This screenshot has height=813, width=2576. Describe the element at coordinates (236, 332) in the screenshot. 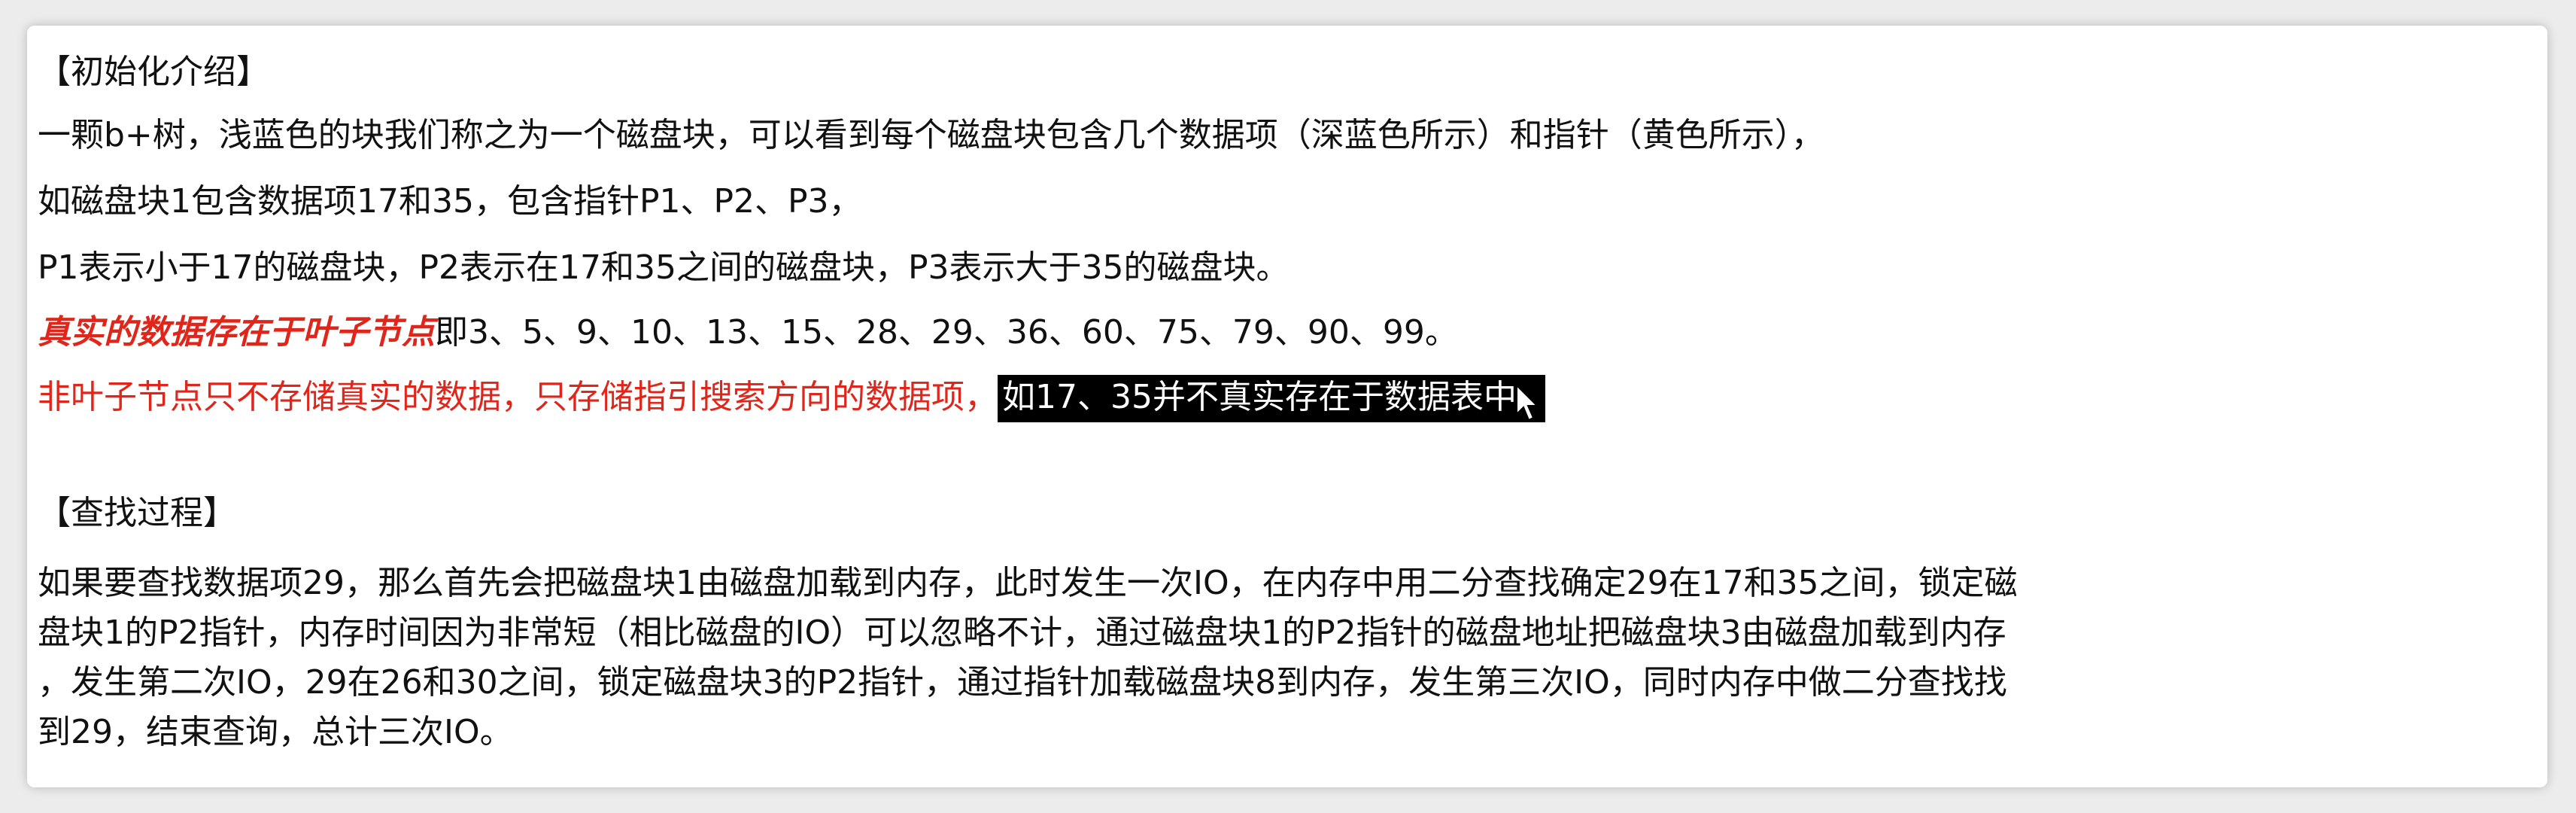

I see `leaf-node-emphasis: 真实的数据存在于叶子节点` at that location.